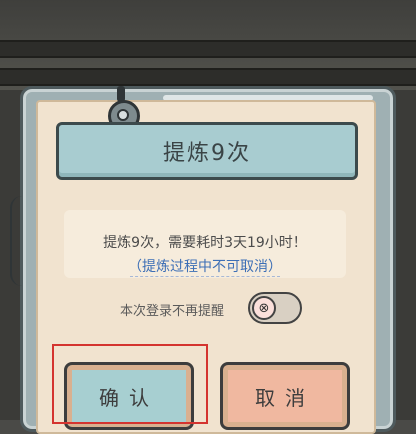 The image size is (416, 434). I want to click on dialog-title: 提炼9次, so click(207, 153).